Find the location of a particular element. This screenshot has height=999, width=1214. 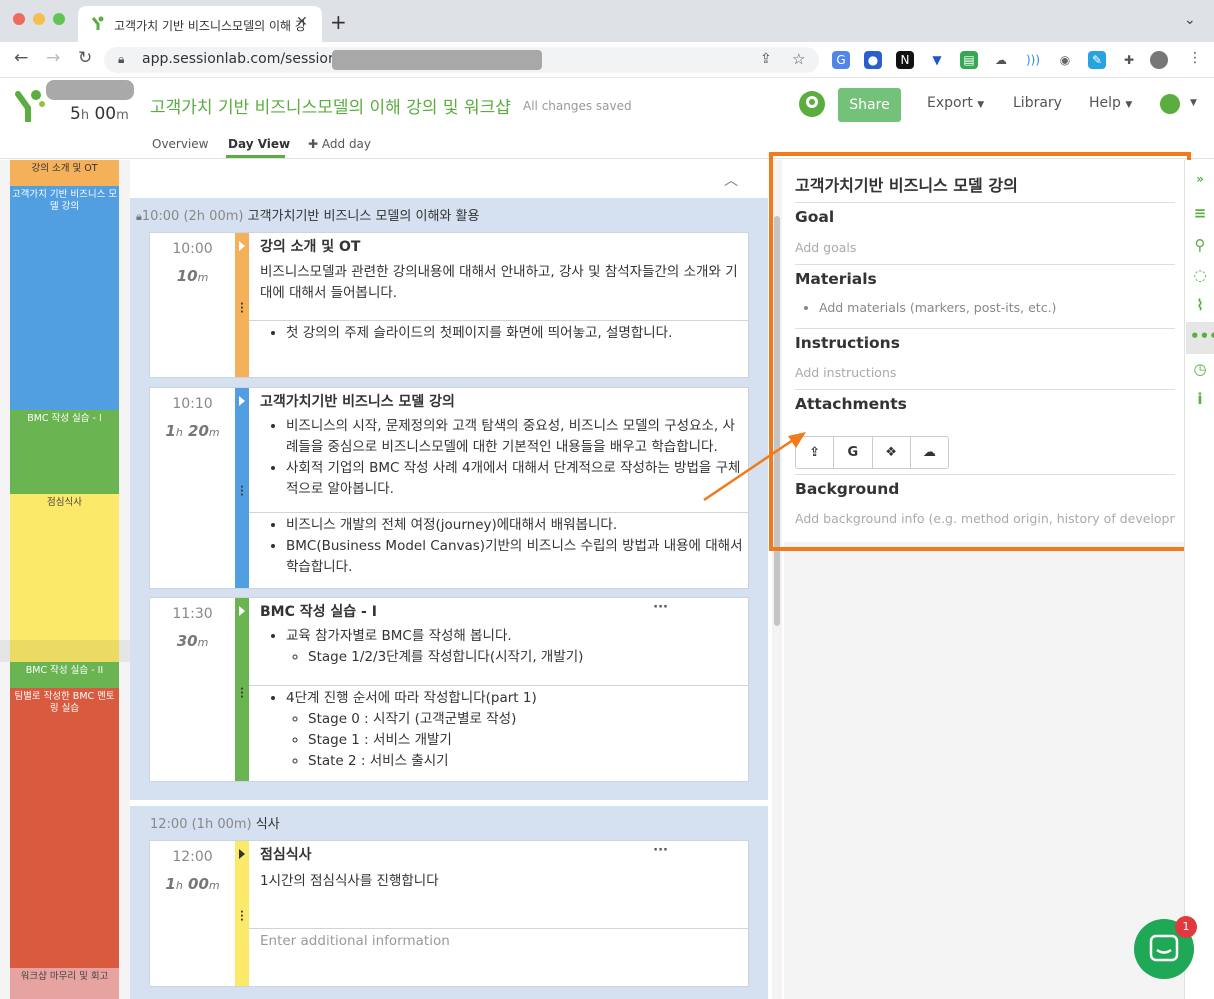

timeline-block: 고객가치 기반 비즈니스 모델 강의 is located at coordinates (64, 298).